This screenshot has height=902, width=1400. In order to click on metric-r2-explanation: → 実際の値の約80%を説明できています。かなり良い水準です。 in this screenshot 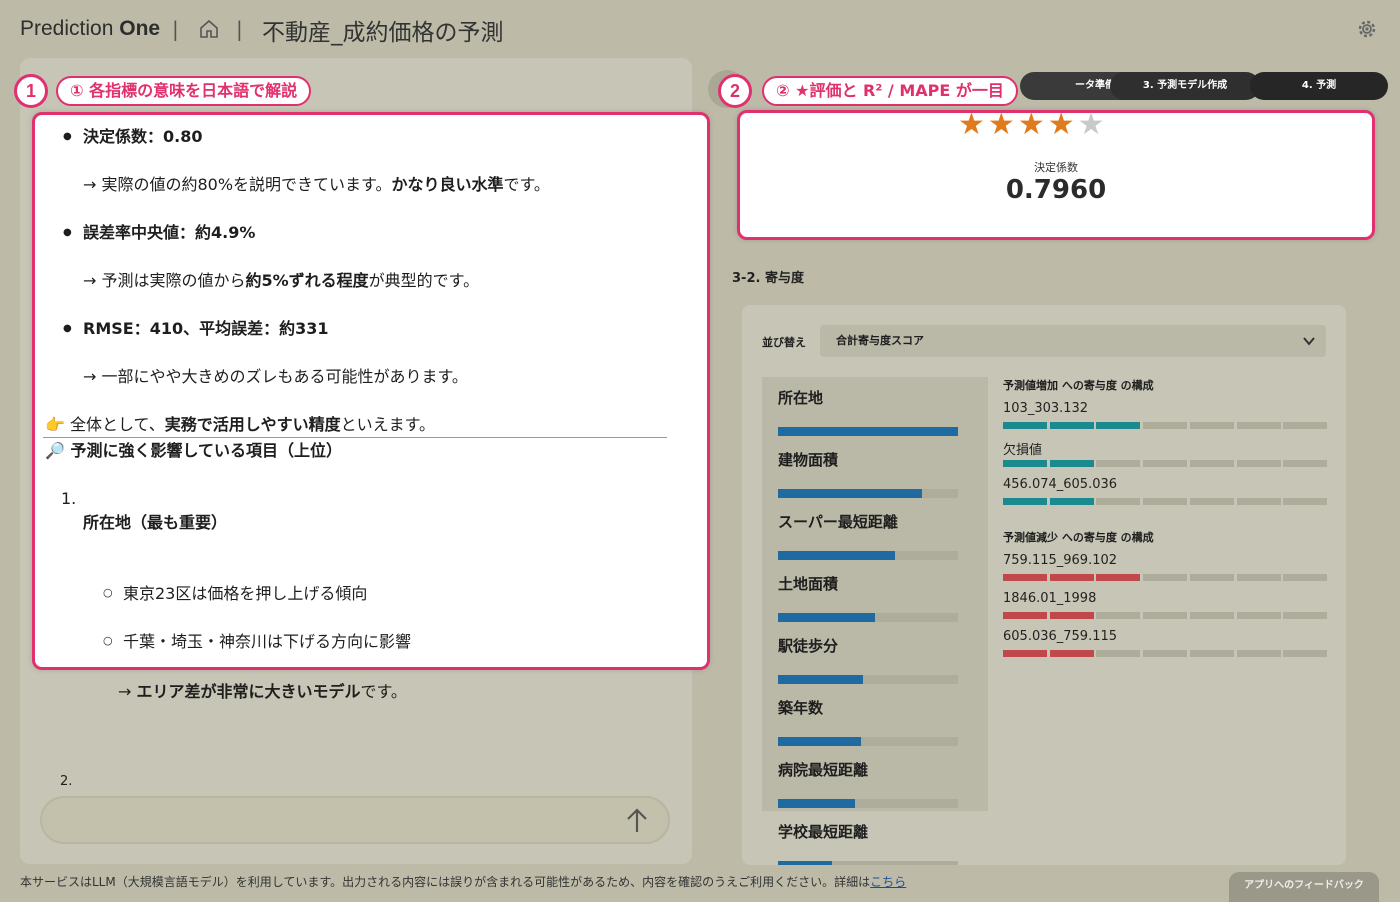, I will do `click(316, 184)`.